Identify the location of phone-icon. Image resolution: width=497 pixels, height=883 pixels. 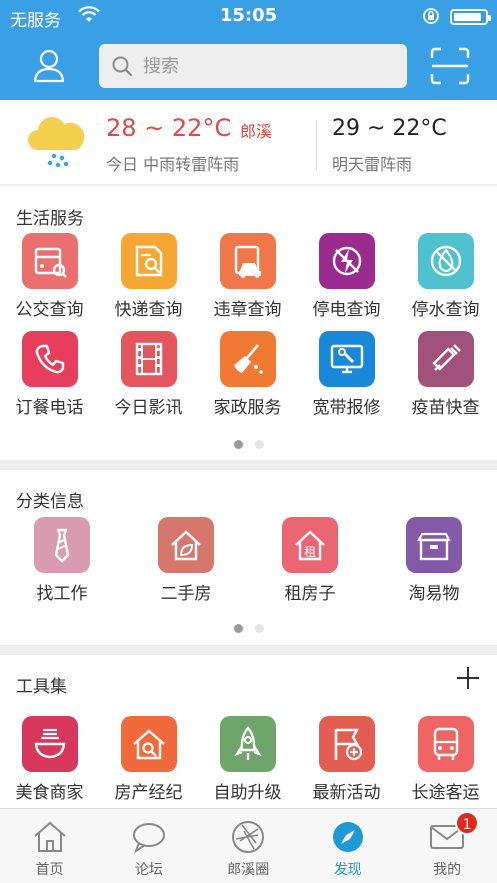
(49, 359).